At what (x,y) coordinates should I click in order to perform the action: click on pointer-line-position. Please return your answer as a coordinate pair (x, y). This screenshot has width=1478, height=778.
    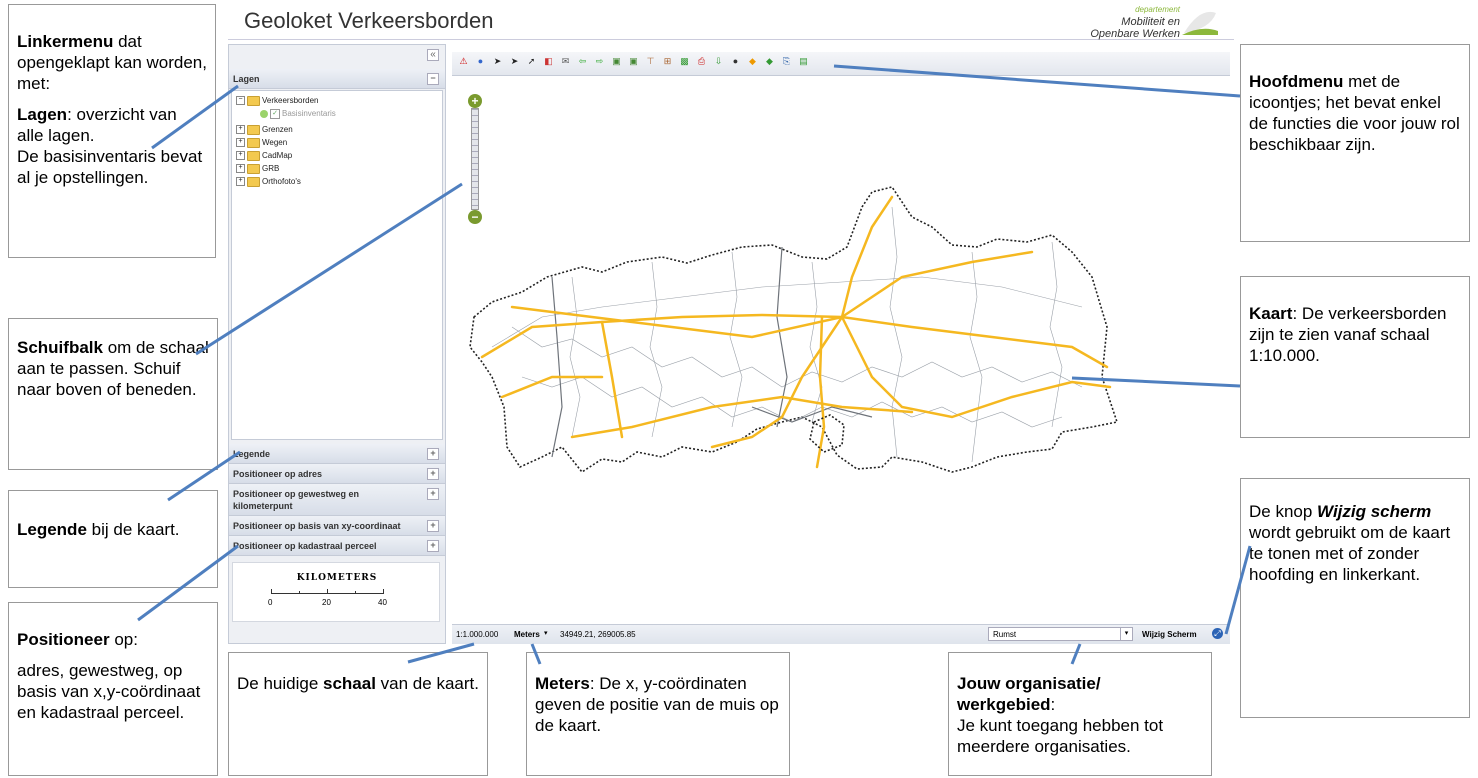
    Looking at the image, I should click on (188, 583).